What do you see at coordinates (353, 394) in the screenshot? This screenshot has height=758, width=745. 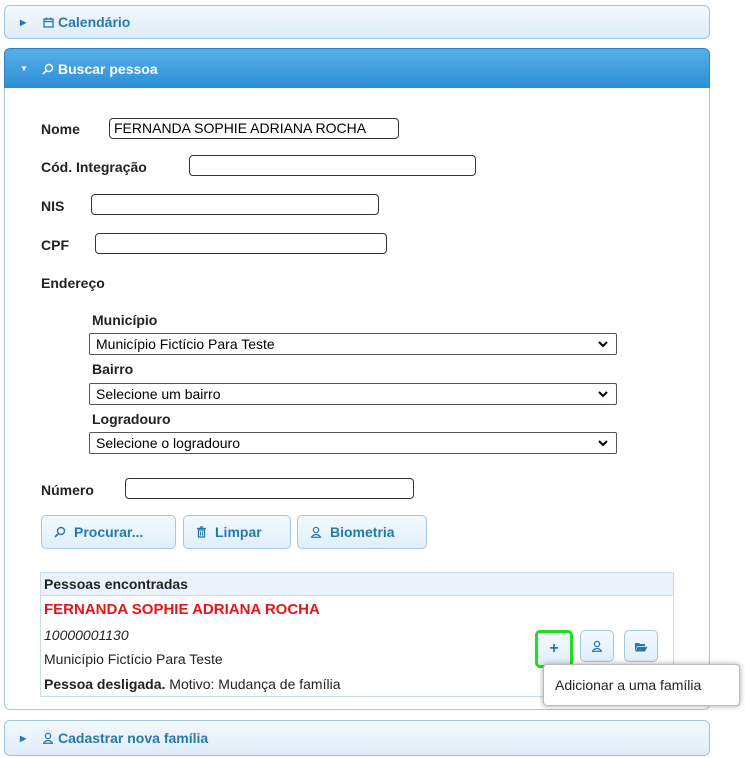 I see `bairro-select: Selecione um bairro` at bounding box center [353, 394].